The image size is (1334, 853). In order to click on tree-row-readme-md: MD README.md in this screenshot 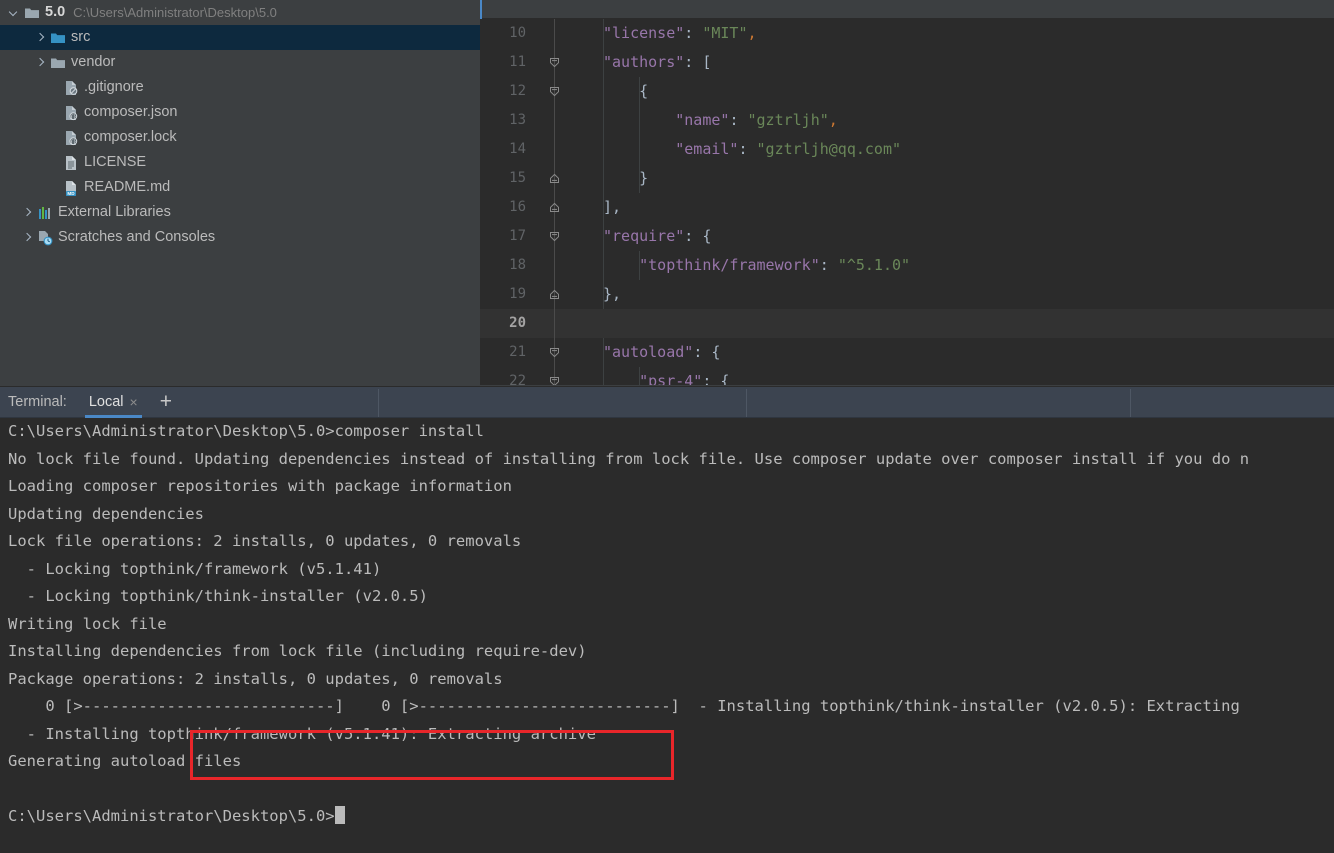, I will do `click(240, 187)`.